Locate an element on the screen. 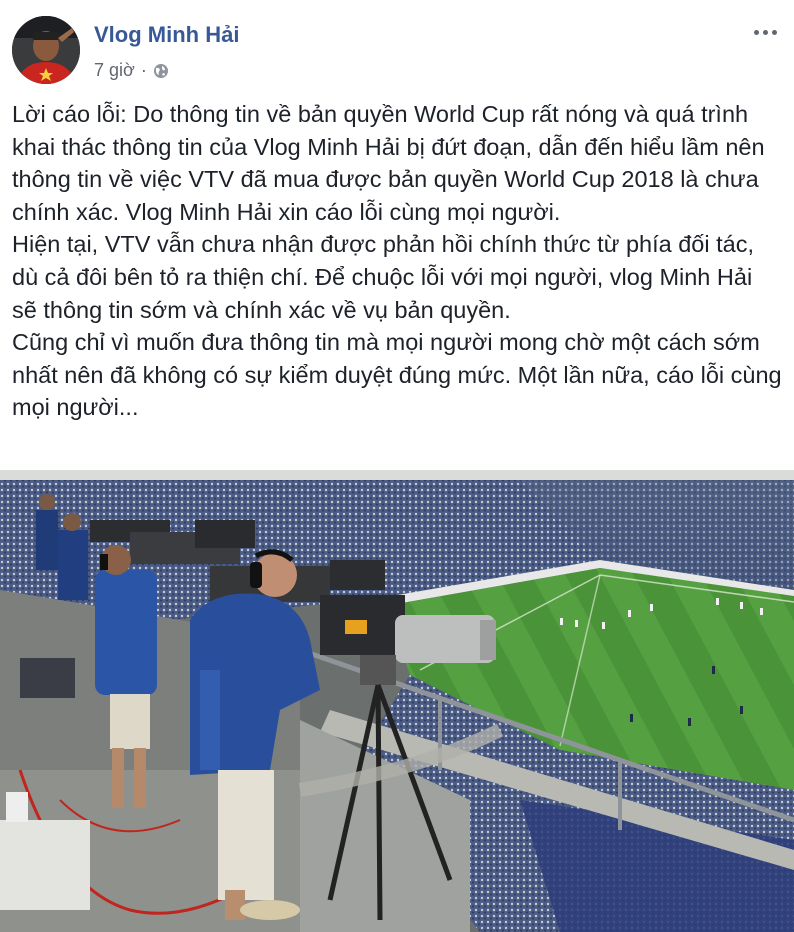 The width and height of the screenshot is (794, 932). globe-icon is located at coordinates (161, 71).